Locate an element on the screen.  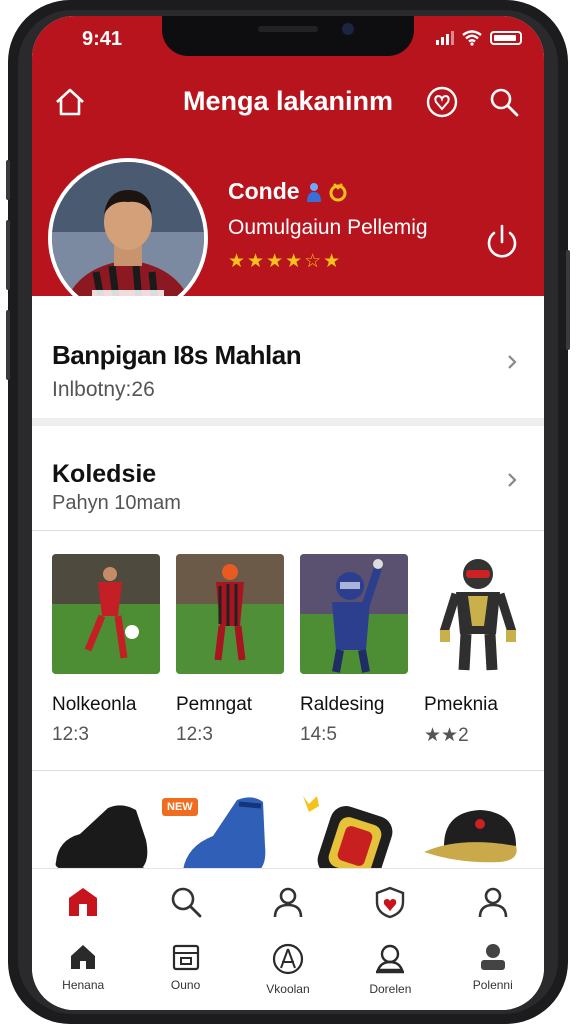
item-meta: 14:5 is located at coordinates (318, 734).